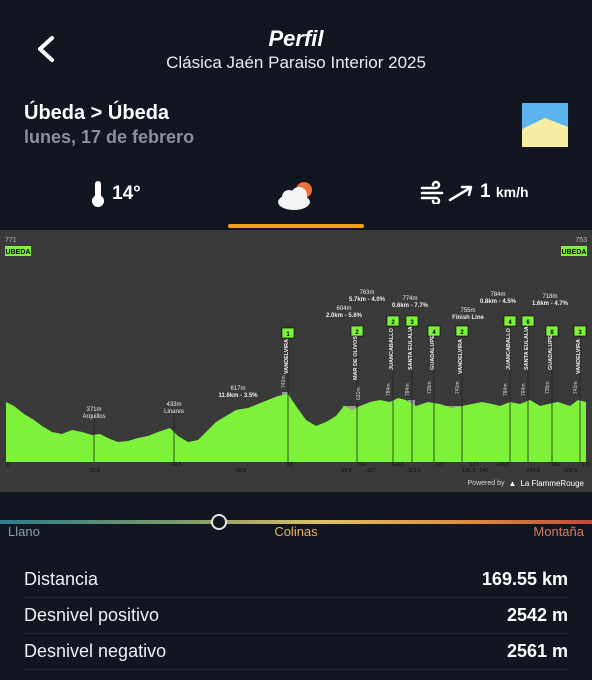  I want to click on x-tick-label: 99.5, so click(346, 471).